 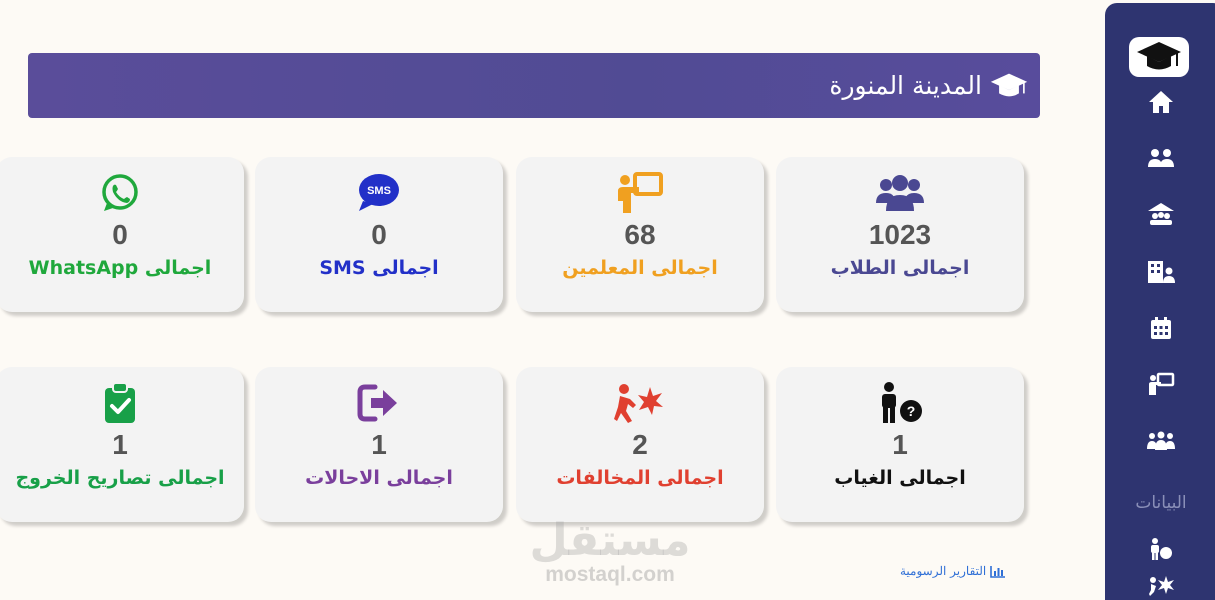 I want to click on whatsapp-count: 0, so click(x=120, y=234).